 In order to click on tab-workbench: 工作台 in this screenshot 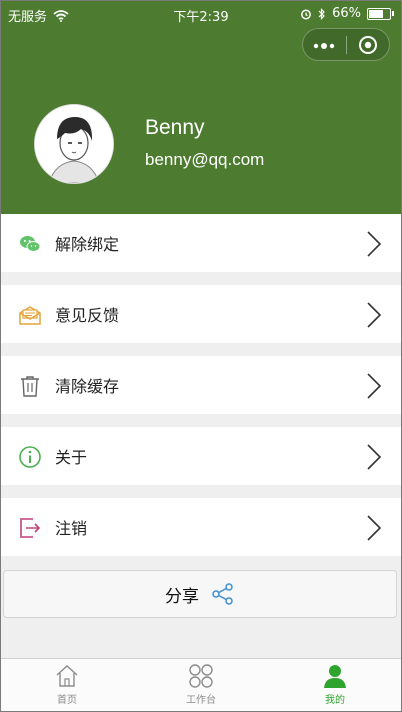, I will do `click(201, 684)`.